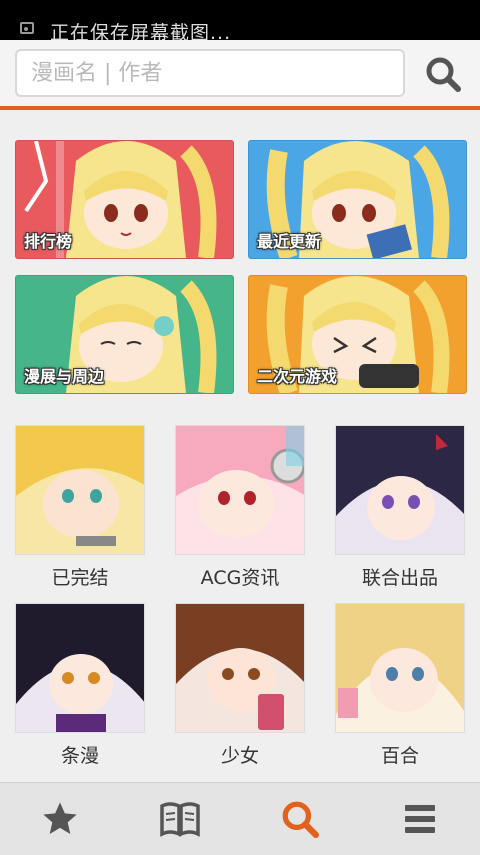 This screenshot has width=480, height=855. I want to click on featured-ranking: 排行榜, so click(124, 199).